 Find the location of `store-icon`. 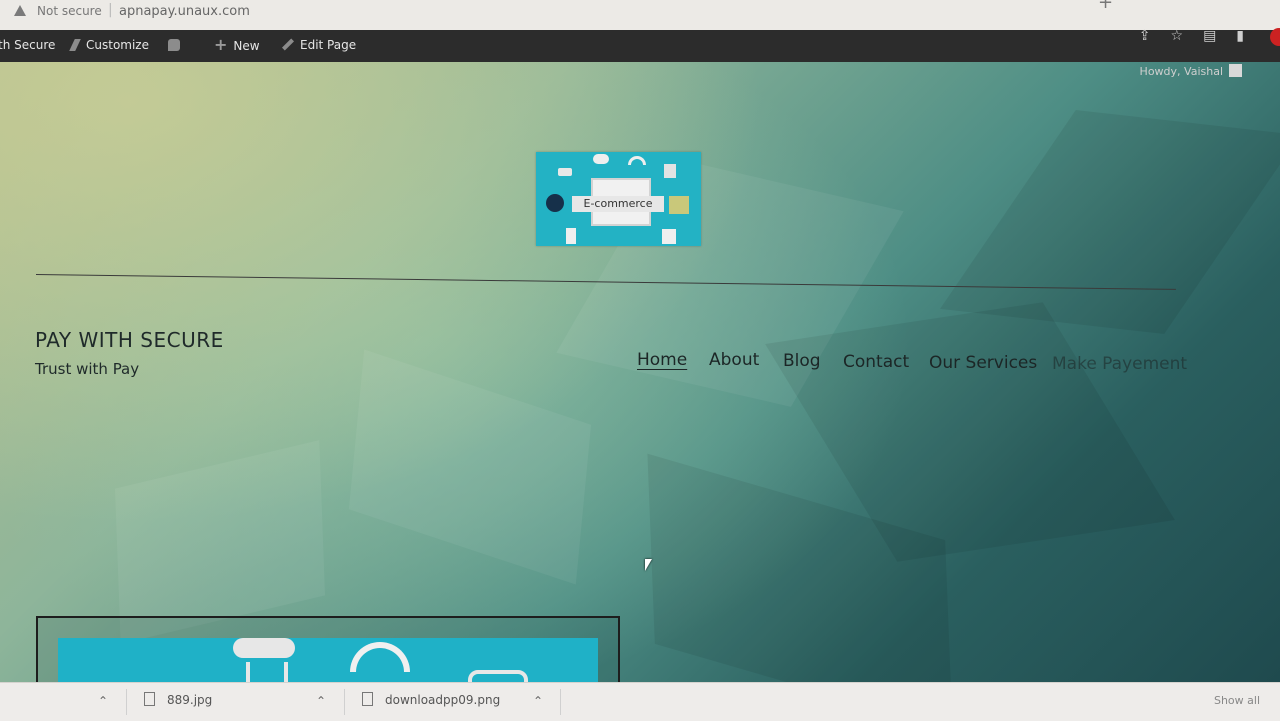

store-icon is located at coordinates (679, 205).